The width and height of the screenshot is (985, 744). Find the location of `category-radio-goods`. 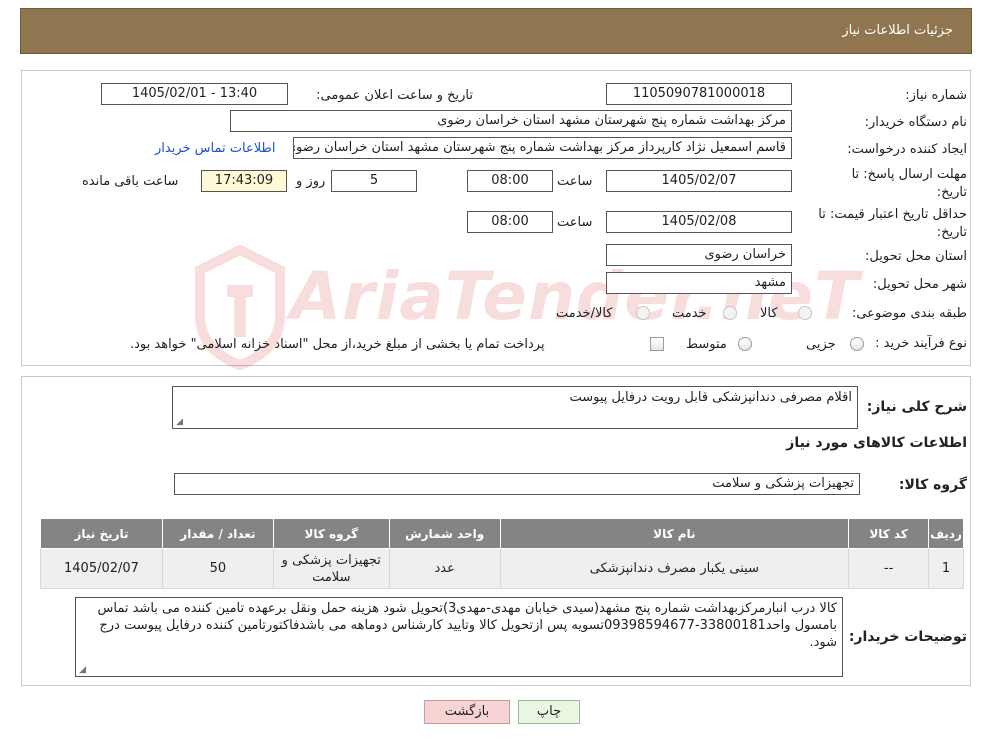

category-radio-goods is located at coordinates (805, 313).